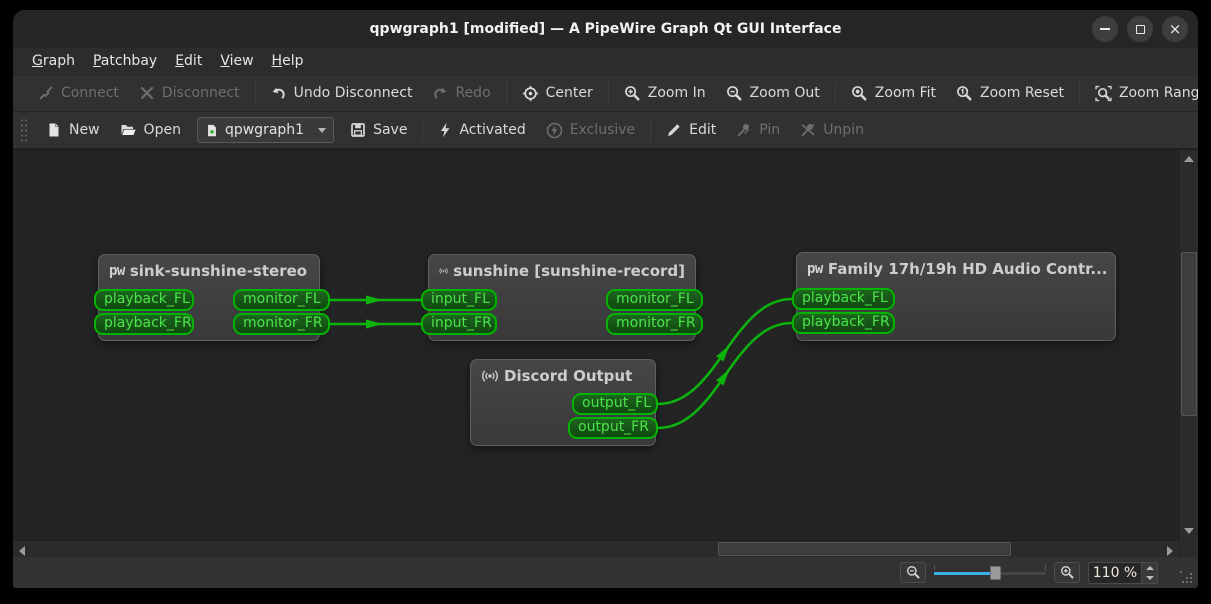 This screenshot has height=604, width=1211. I want to click on close-icon: ×, so click(1175, 28).